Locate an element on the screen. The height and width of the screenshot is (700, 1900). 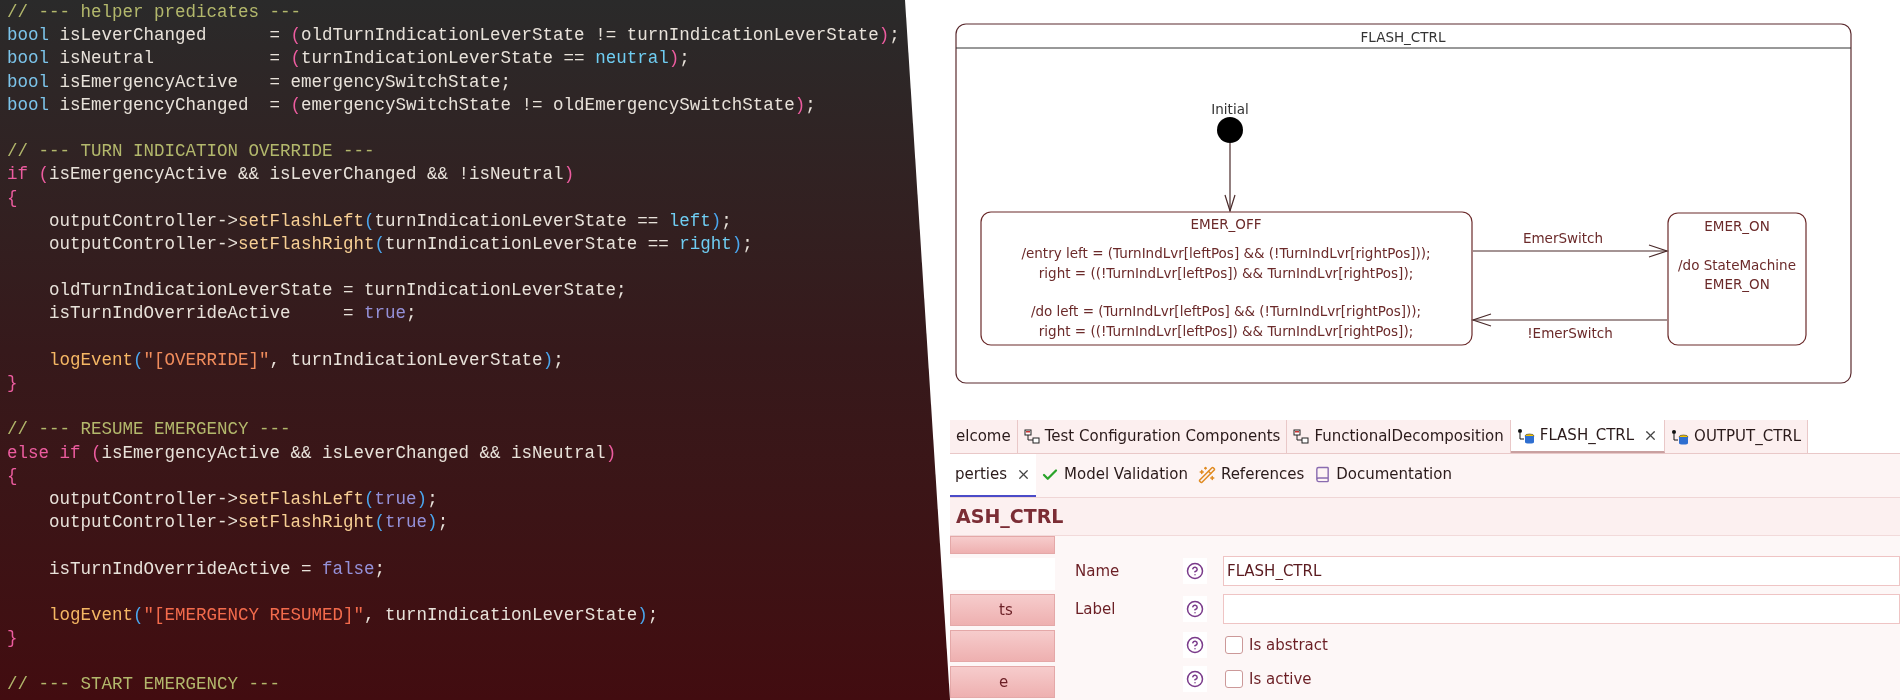
editor-tab: FLASH_CTRL is located at coordinates (1588, 436).